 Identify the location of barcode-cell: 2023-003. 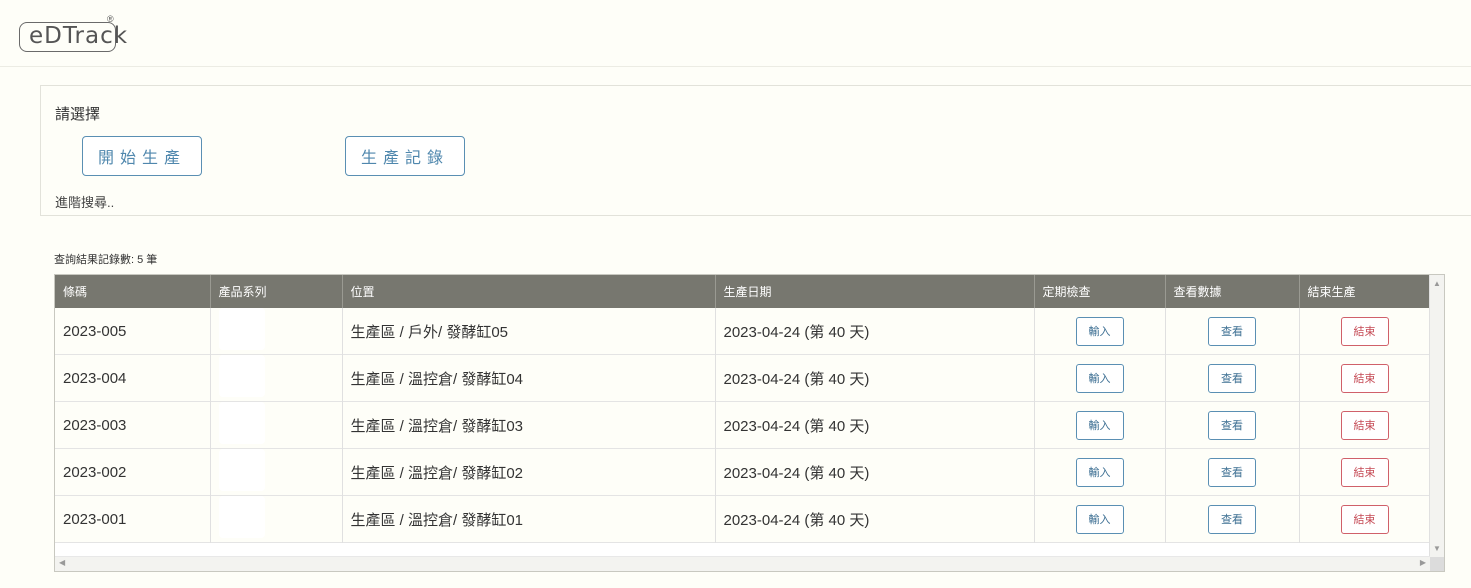
(133, 425).